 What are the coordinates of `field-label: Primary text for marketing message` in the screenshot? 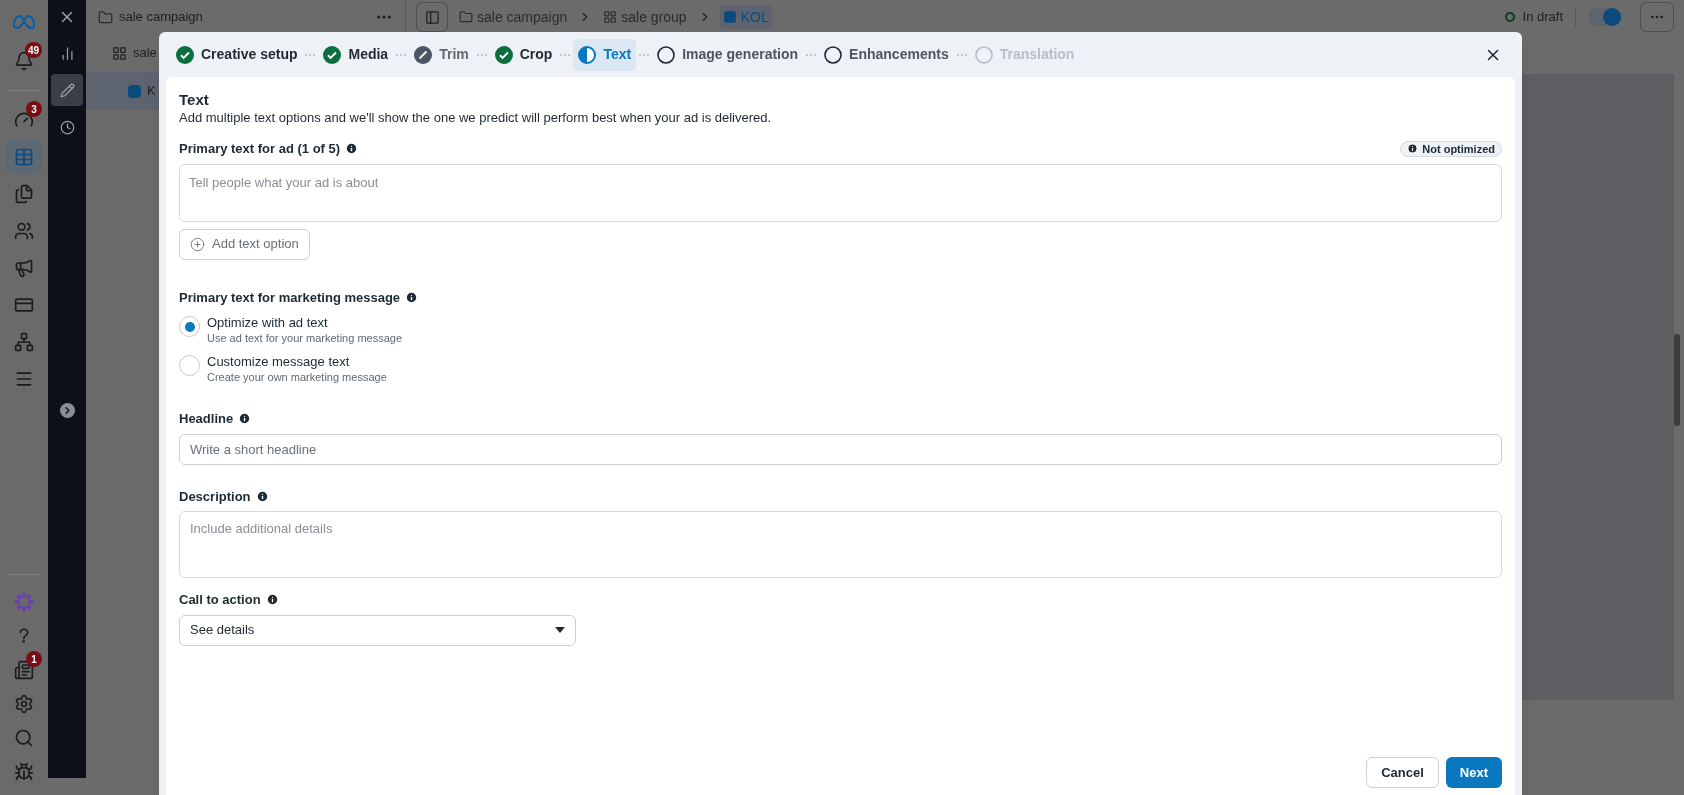 It's located at (290, 297).